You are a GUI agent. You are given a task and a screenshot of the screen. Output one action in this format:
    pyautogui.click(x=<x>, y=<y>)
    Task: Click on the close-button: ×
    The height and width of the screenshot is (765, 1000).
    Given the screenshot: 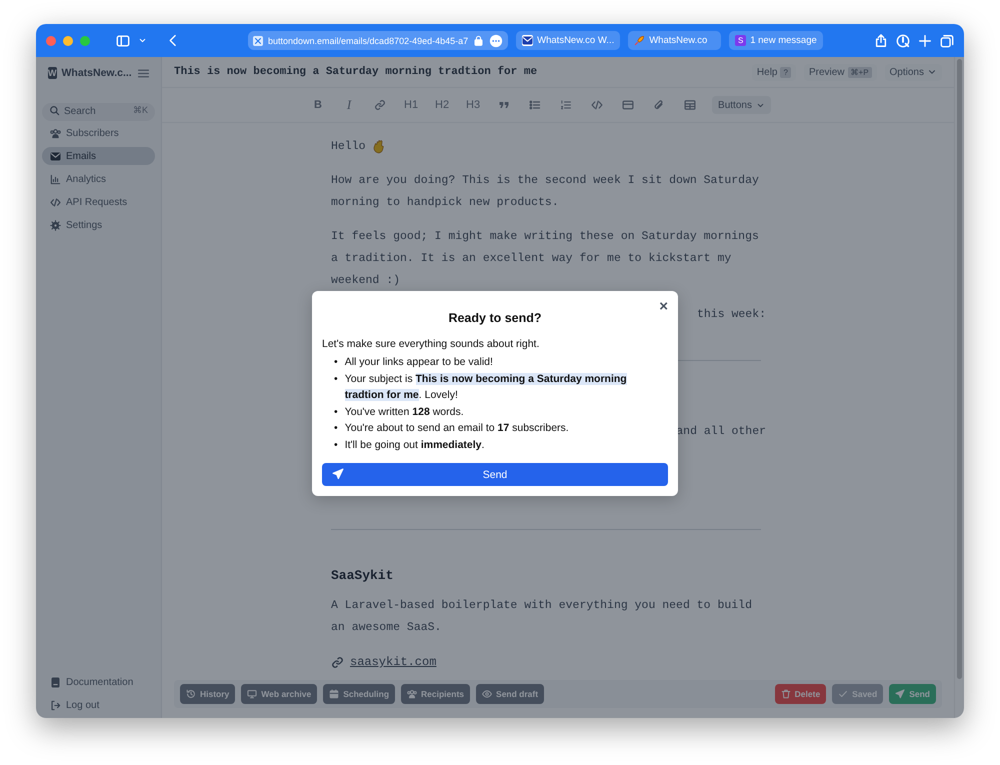 What is the action you would take?
    pyautogui.click(x=663, y=306)
    